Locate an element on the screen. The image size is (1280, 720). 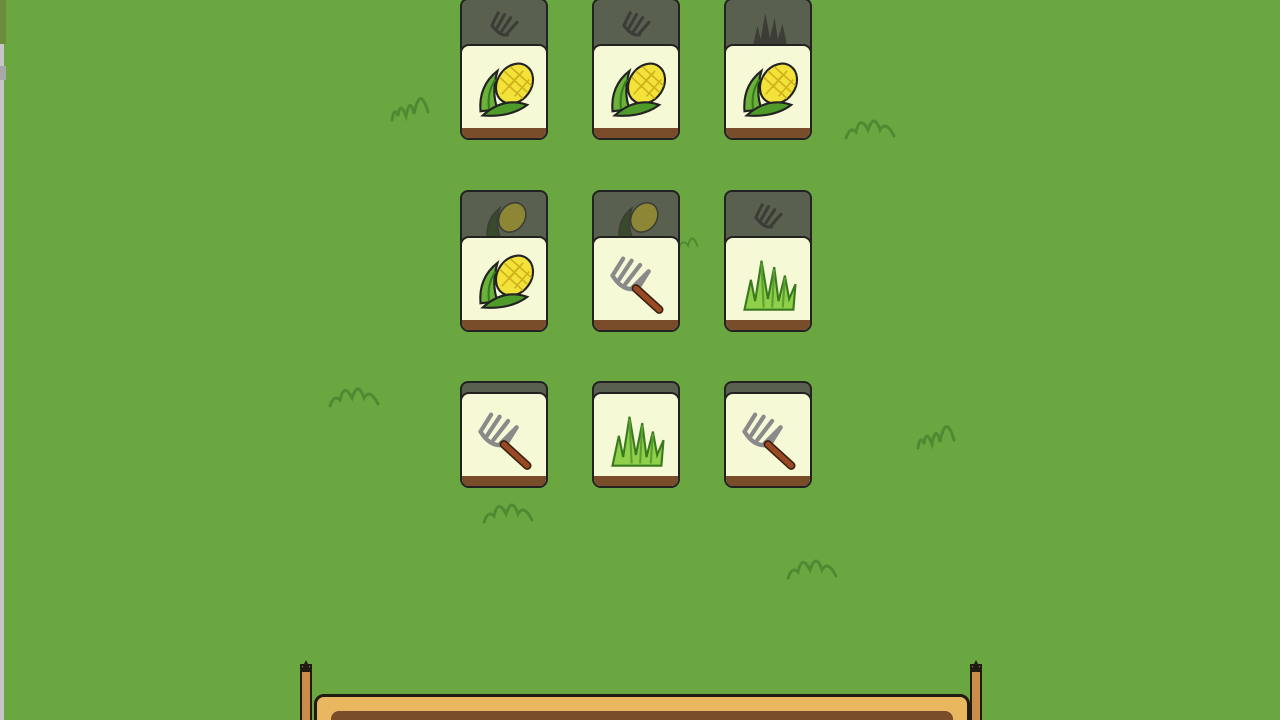
window-edge is located at coordinates (2, 360).